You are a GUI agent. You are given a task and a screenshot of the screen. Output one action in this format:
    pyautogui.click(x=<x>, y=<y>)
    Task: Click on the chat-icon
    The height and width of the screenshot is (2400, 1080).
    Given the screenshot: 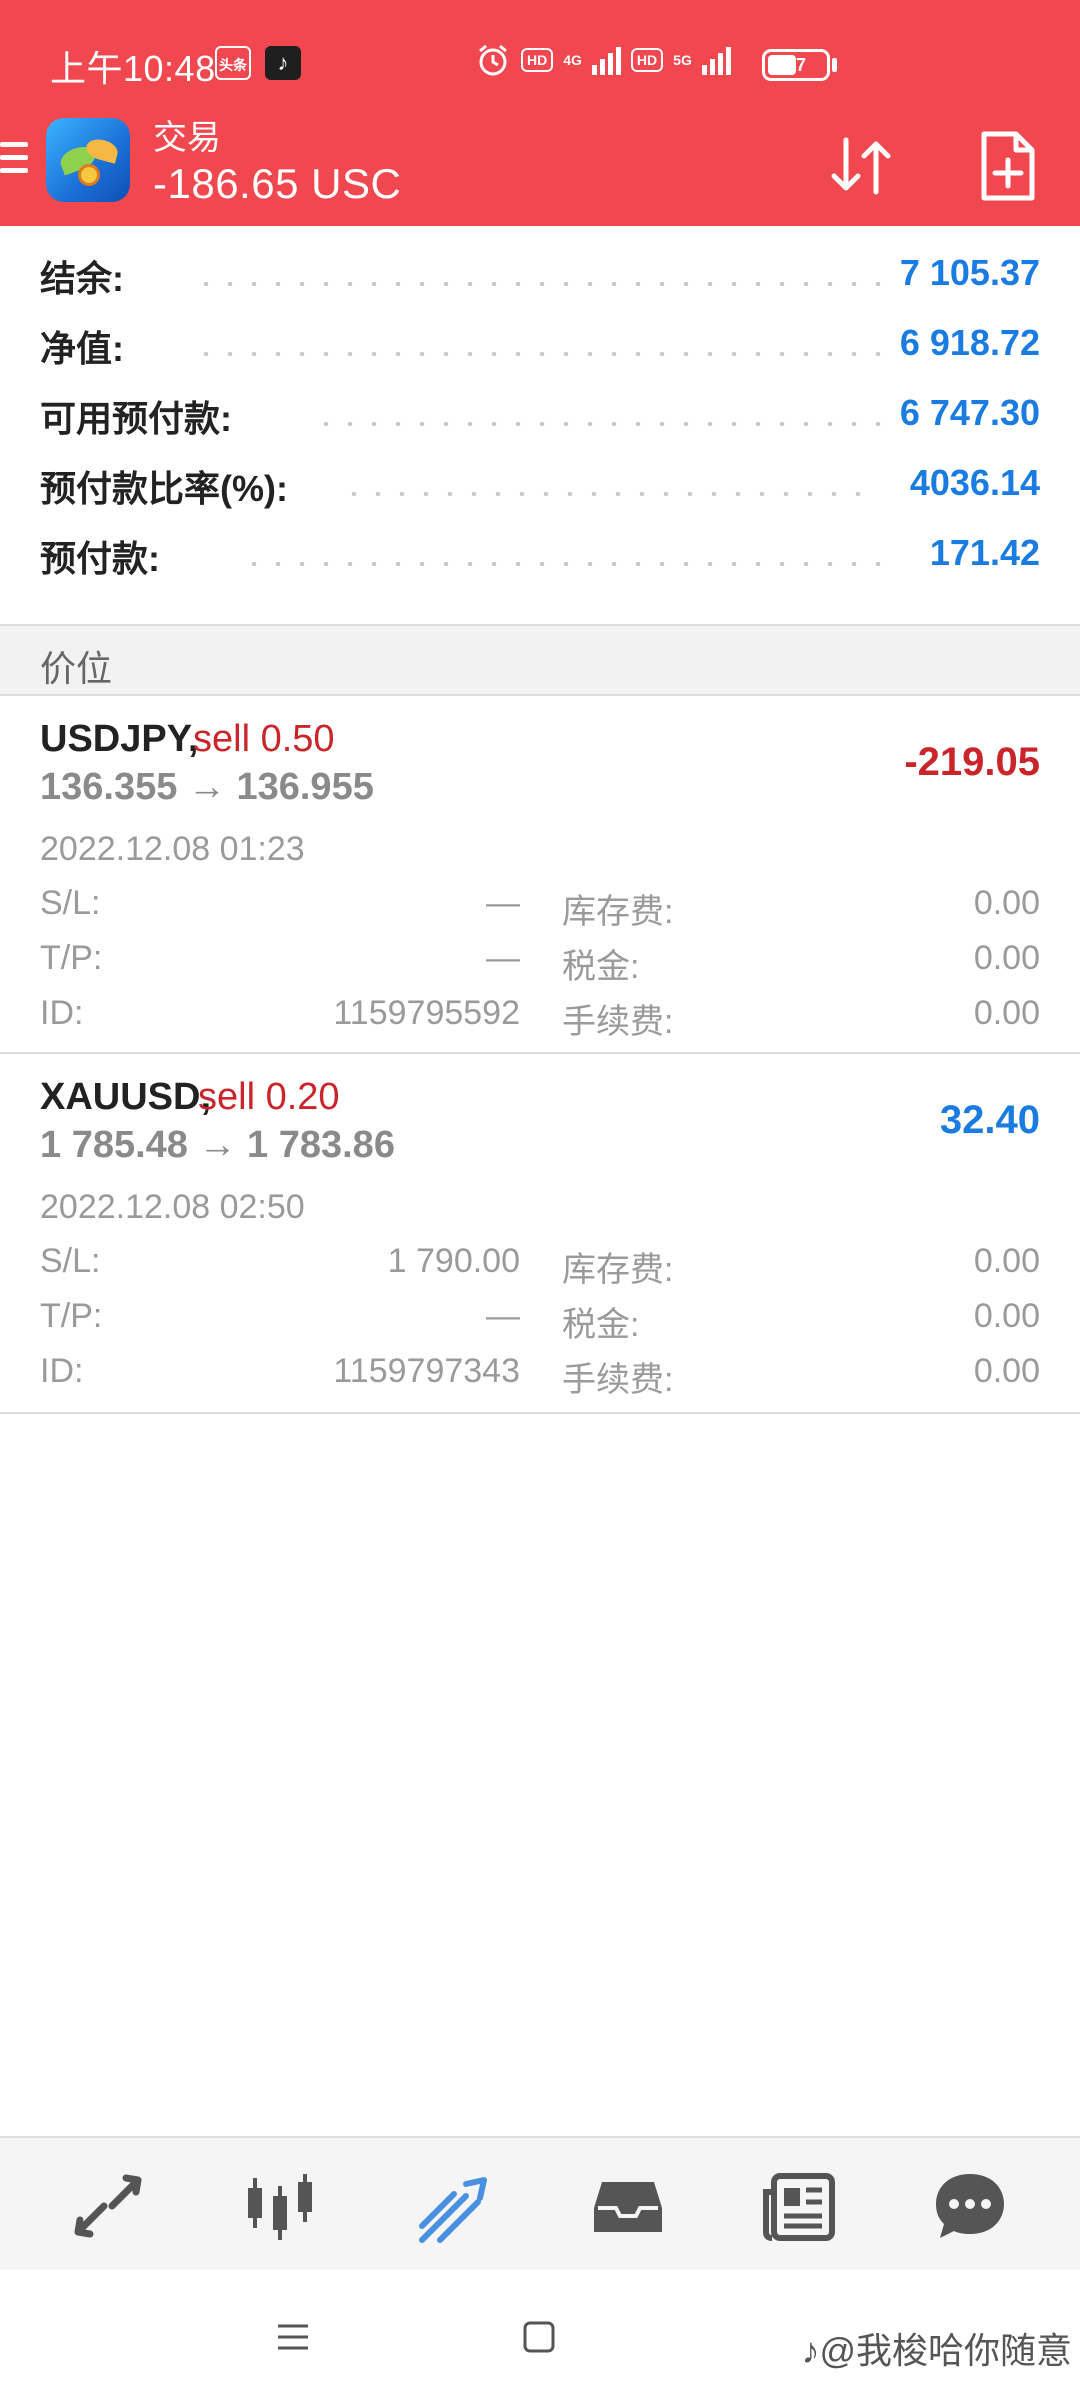 What is the action you would take?
    pyautogui.click(x=970, y=2206)
    